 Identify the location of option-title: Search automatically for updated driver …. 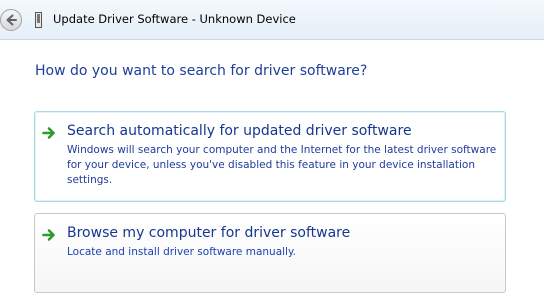
(239, 131).